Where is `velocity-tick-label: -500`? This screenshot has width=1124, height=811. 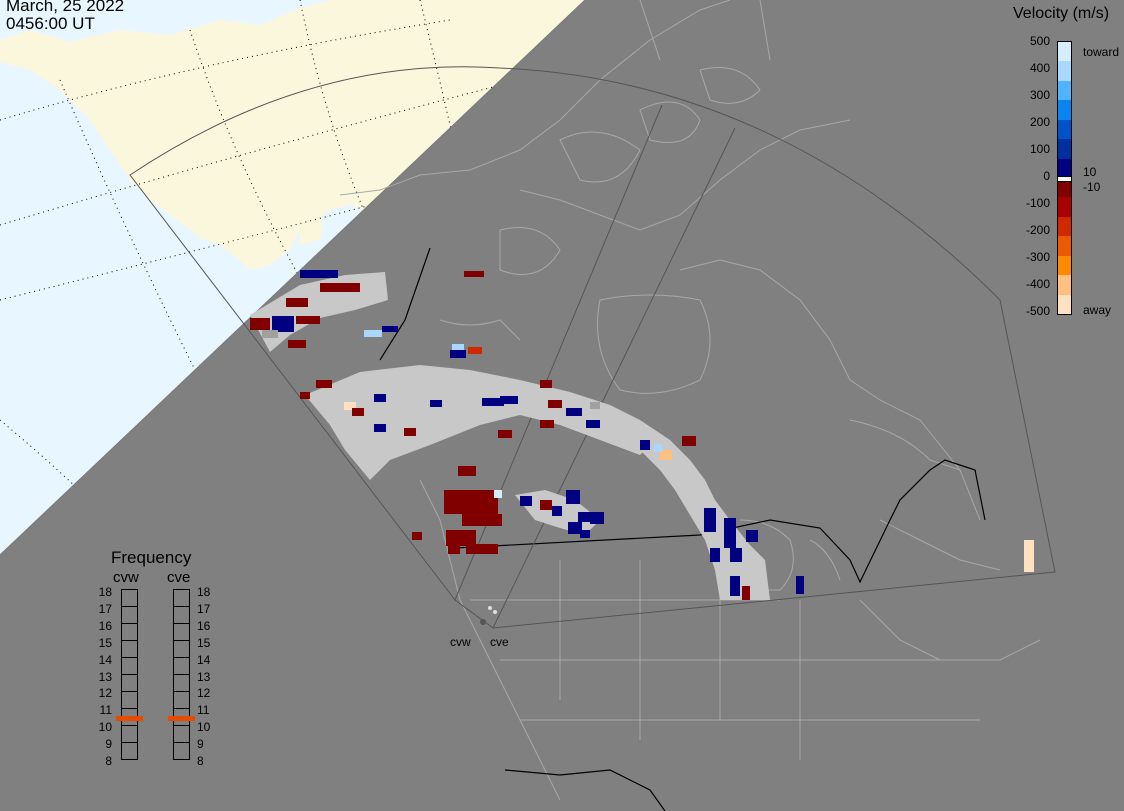 velocity-tick-label: -500 is located at coordinates (1037, 311).